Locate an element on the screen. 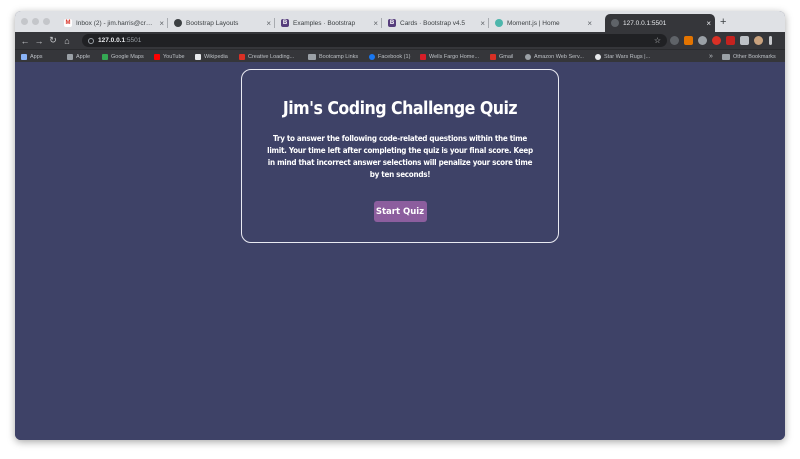 The image size is (800, 459). tab-bootstrap-layouts: Bootstrap Layouts × is located at coordinates (221, 23).